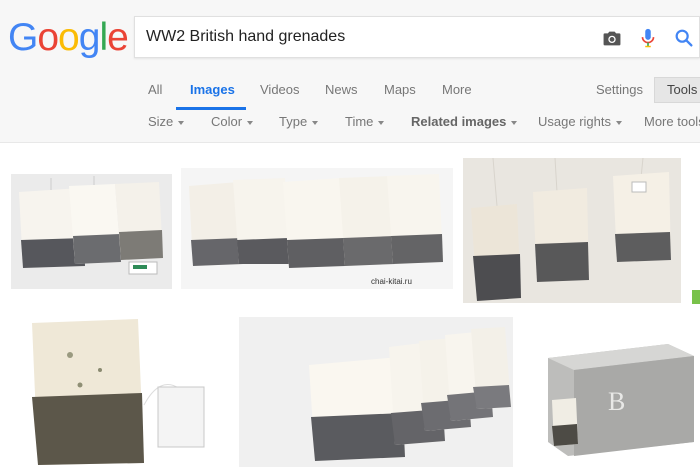 This screenshot has width=700, height=467. What do you see at coordinates (280, 93) in the screenshot?
I see `tab-videos: Videos` at bounding box center [280, 93].